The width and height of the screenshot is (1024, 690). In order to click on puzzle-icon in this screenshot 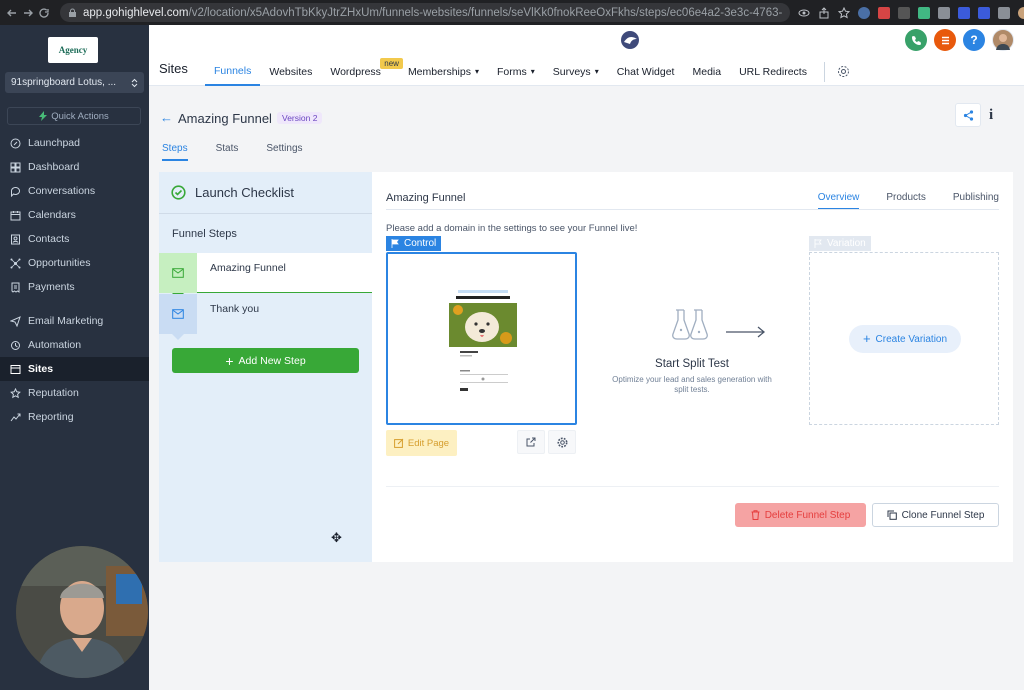, I will do `click(1004, 12)`.